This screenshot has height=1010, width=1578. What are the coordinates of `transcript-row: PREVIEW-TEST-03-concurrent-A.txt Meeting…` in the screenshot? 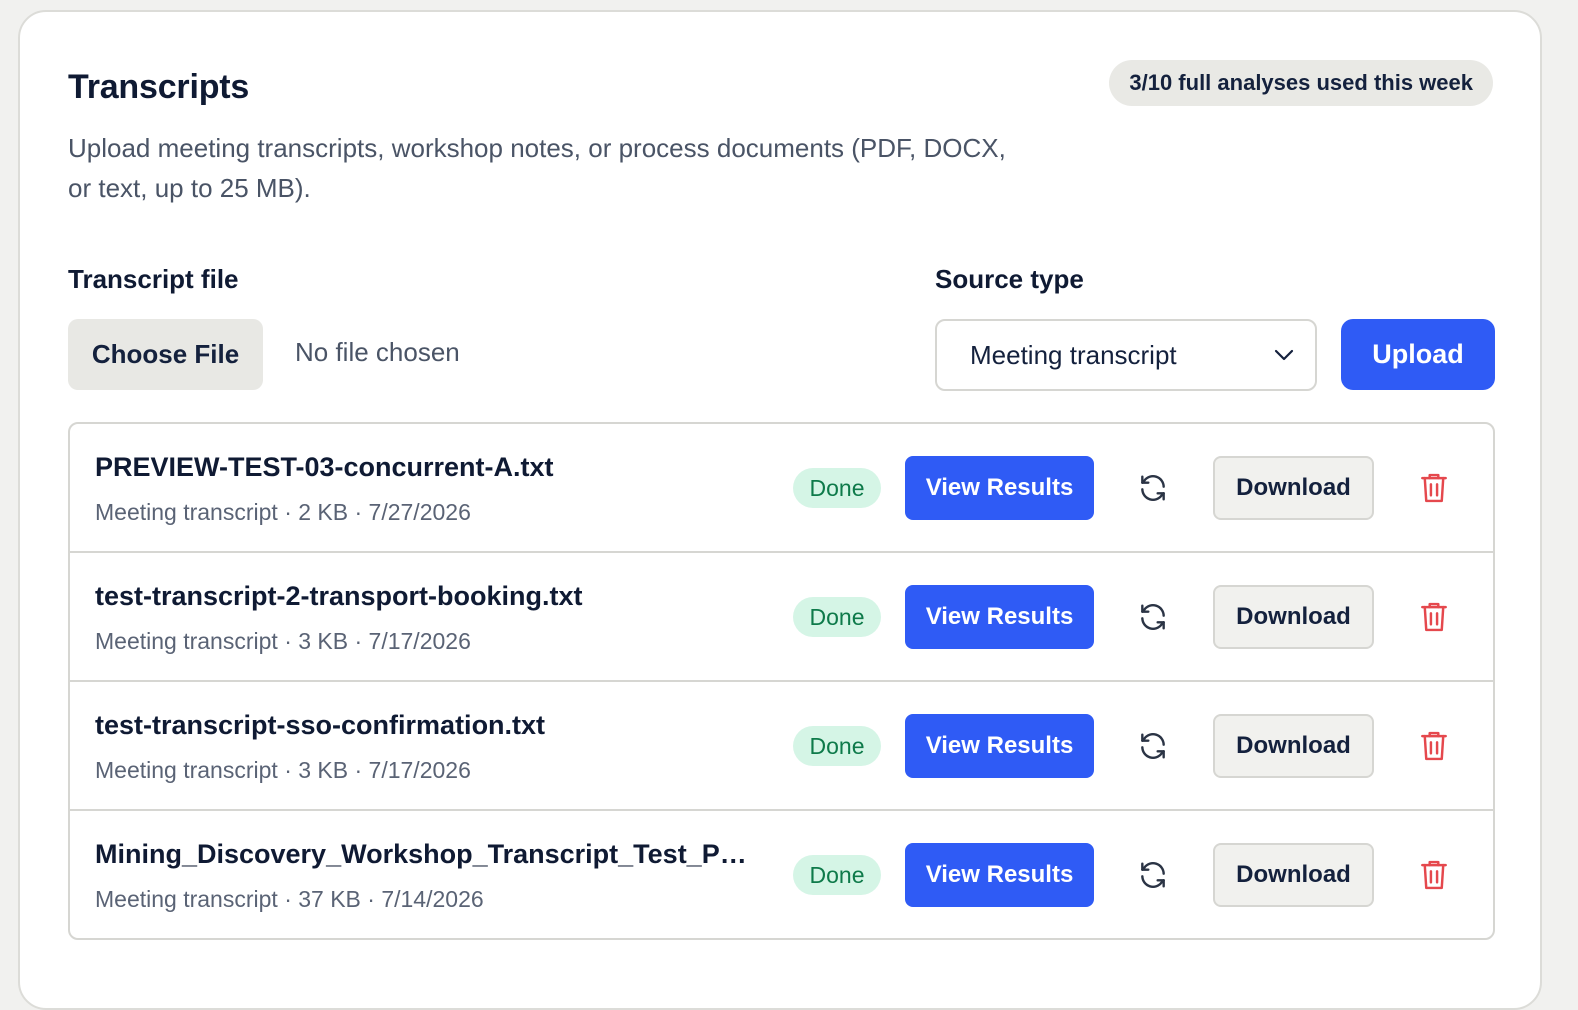 It's located at (781, 488).